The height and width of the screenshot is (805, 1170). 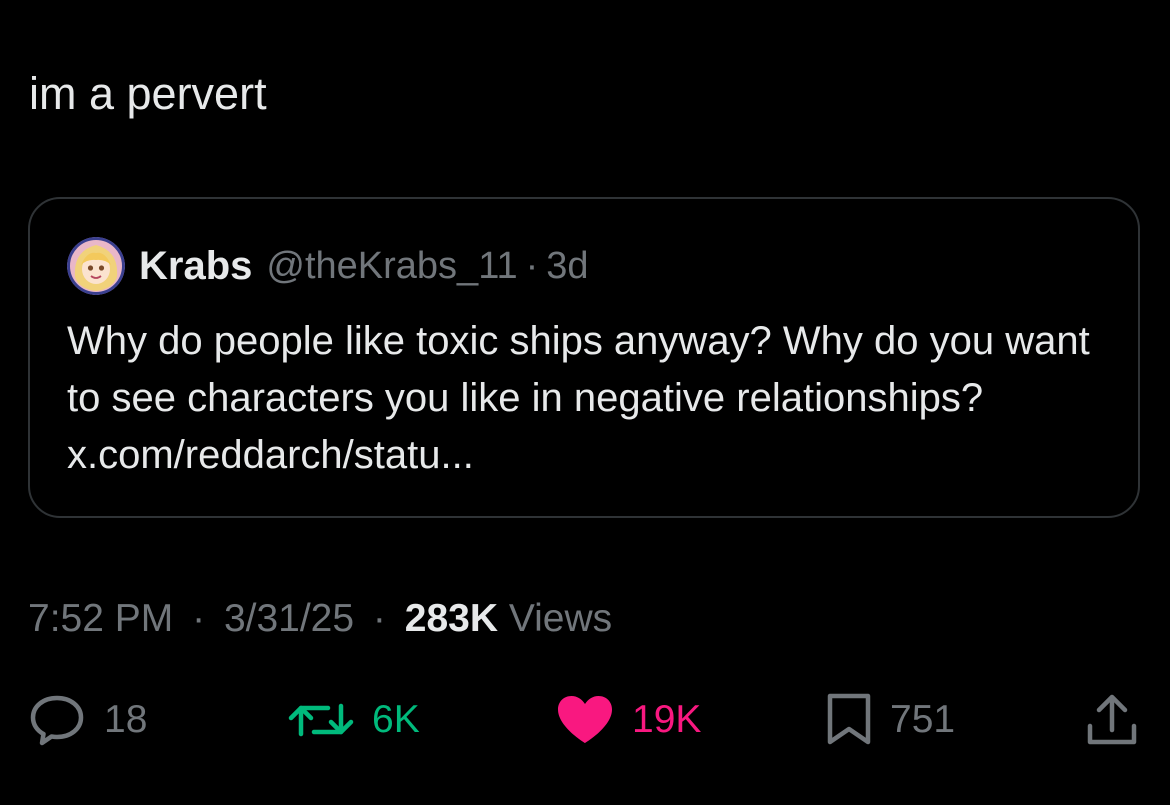 I want to click on quoted-author-handle: @theKrabs_11, so click(x=391, y=266).